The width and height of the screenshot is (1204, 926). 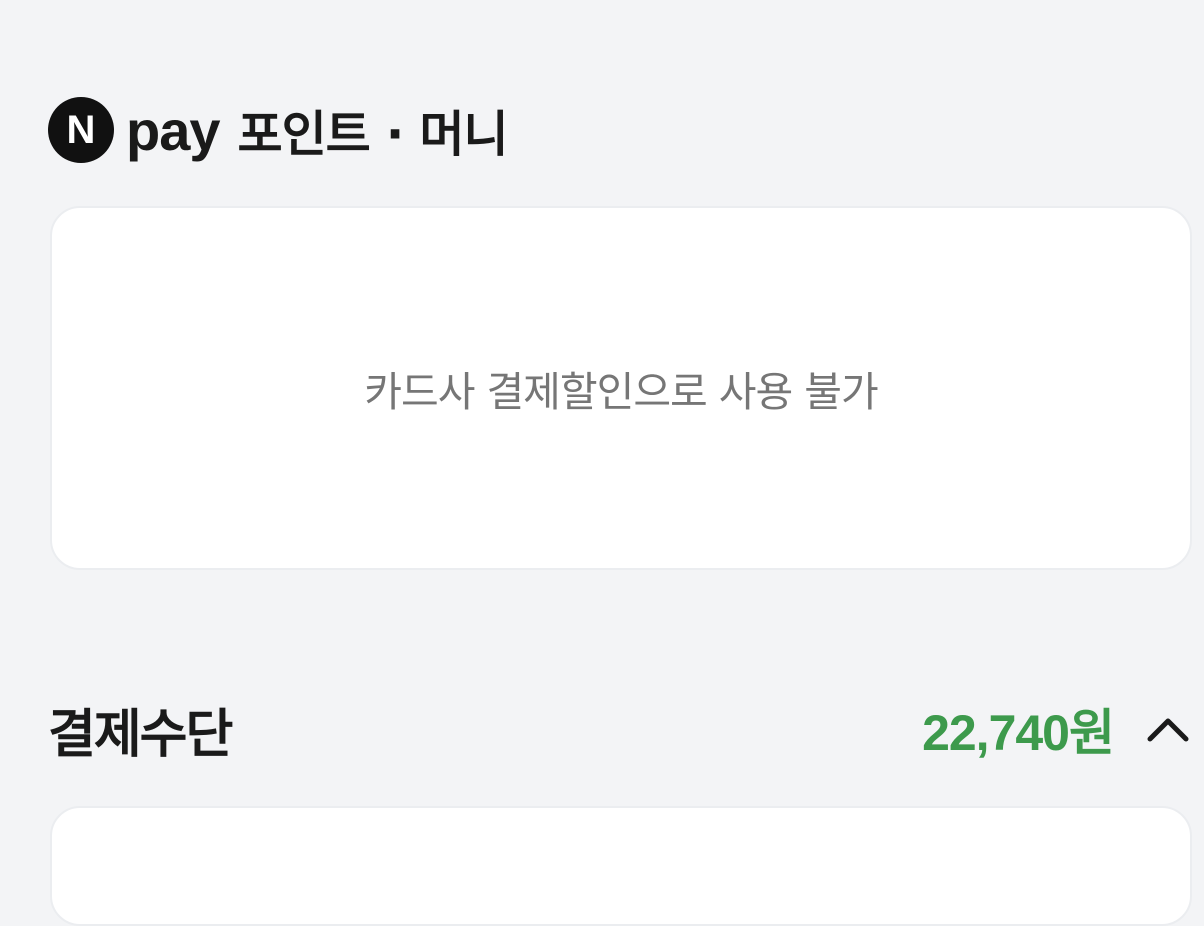 I want to click on chevron-up-icon, so click(x=1168, y=729).